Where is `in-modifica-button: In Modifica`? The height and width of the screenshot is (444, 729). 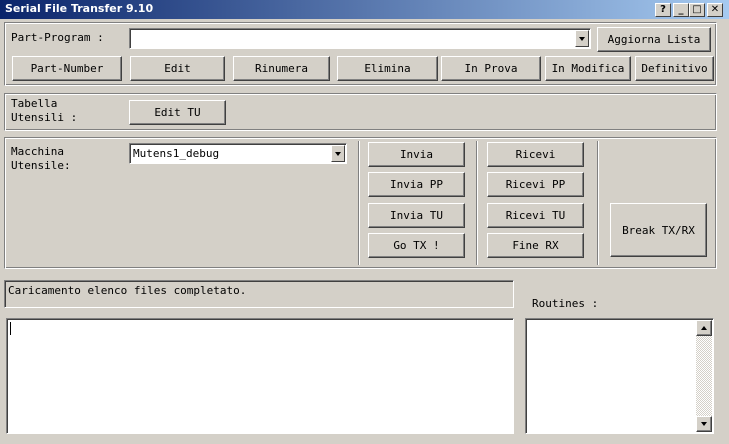 in-modifica-button: In Modifica is located at coordinates (588, 68).